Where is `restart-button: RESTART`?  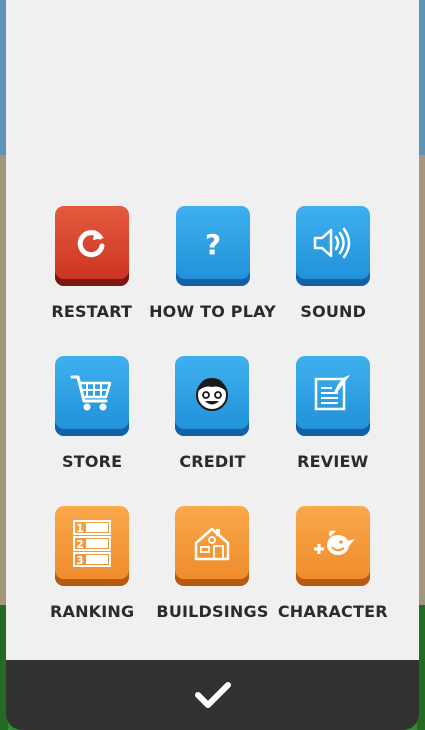 restart-button: RESTART is located at coordinates (92, 281).